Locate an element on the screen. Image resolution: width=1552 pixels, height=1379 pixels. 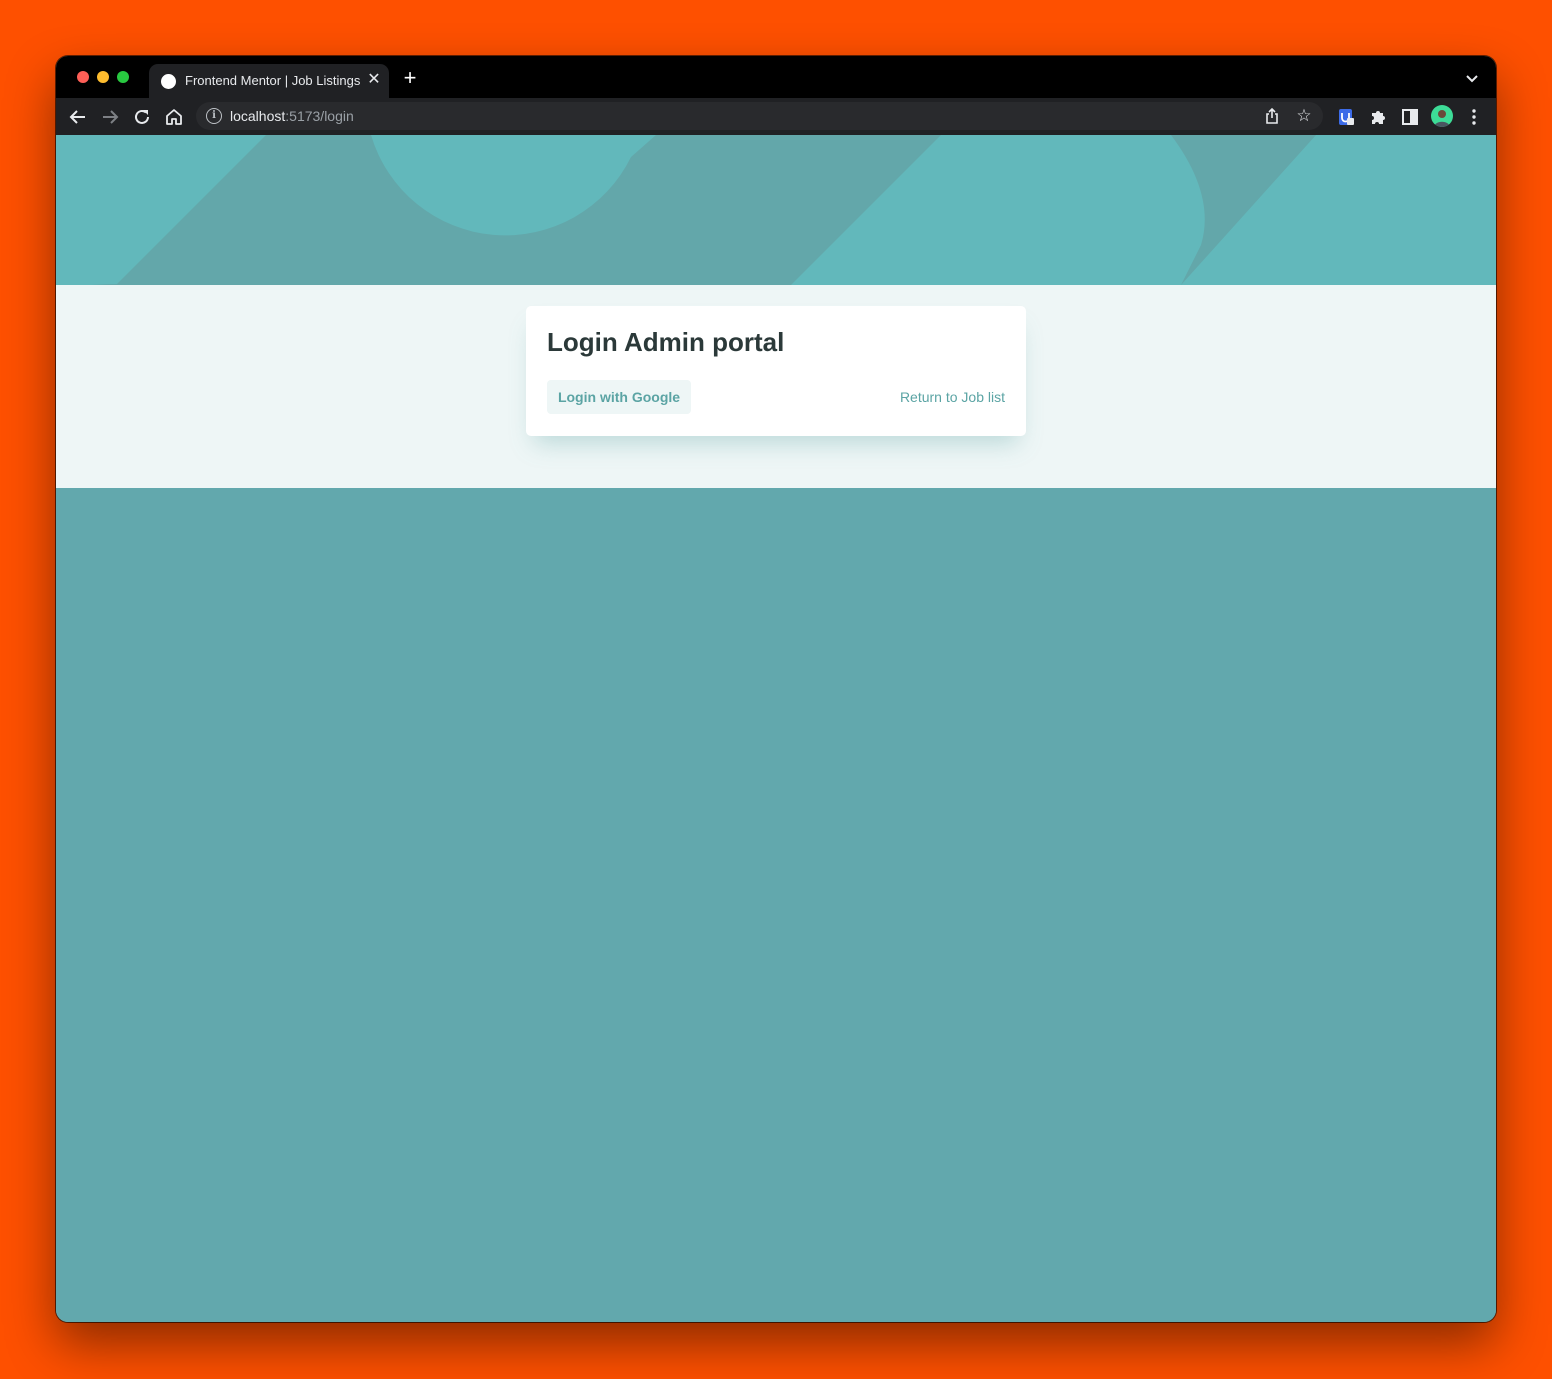
info-icon: i is located at coordinates (214, 116).